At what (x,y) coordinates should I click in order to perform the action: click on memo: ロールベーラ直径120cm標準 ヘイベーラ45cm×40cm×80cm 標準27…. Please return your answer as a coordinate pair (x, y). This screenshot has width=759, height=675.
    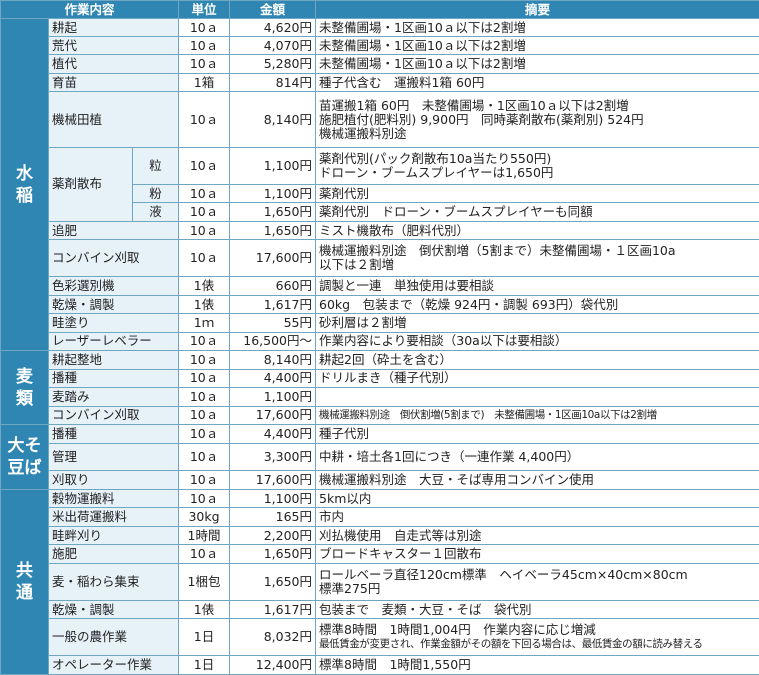
    Looking at the image, I should click on (537, 581).